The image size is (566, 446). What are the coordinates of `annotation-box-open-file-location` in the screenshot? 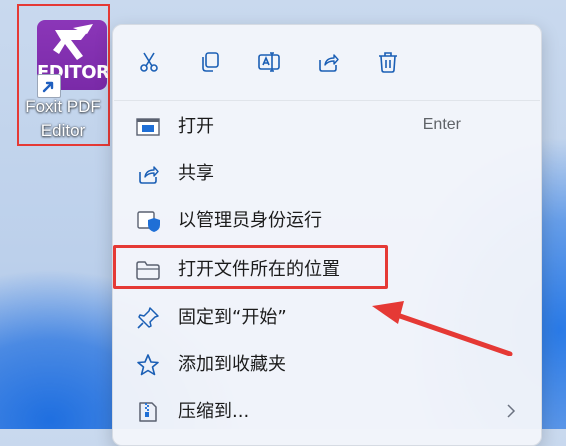 It's located at (250, 267).